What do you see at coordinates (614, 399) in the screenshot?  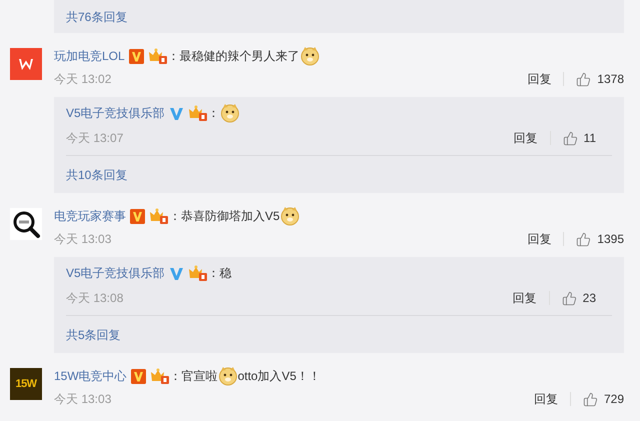 I see `like-count: 729` at bounding box center [614, 399].